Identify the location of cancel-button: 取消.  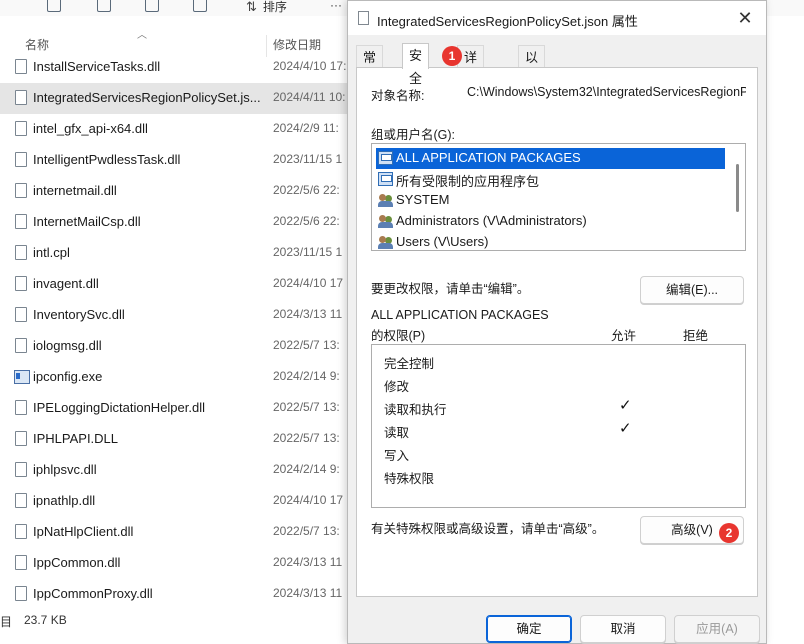
(623, 629).